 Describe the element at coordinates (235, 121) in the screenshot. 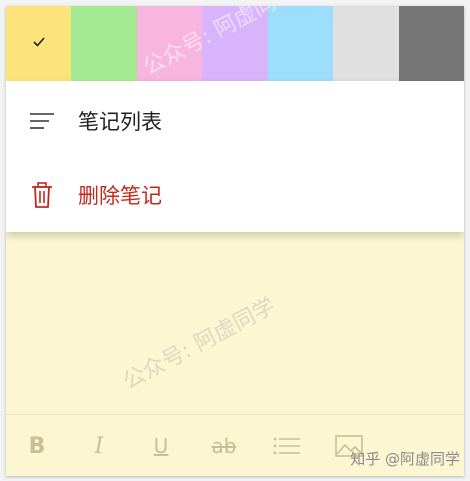

I see `notes-list-menu-item: 笔记列表` at that location.